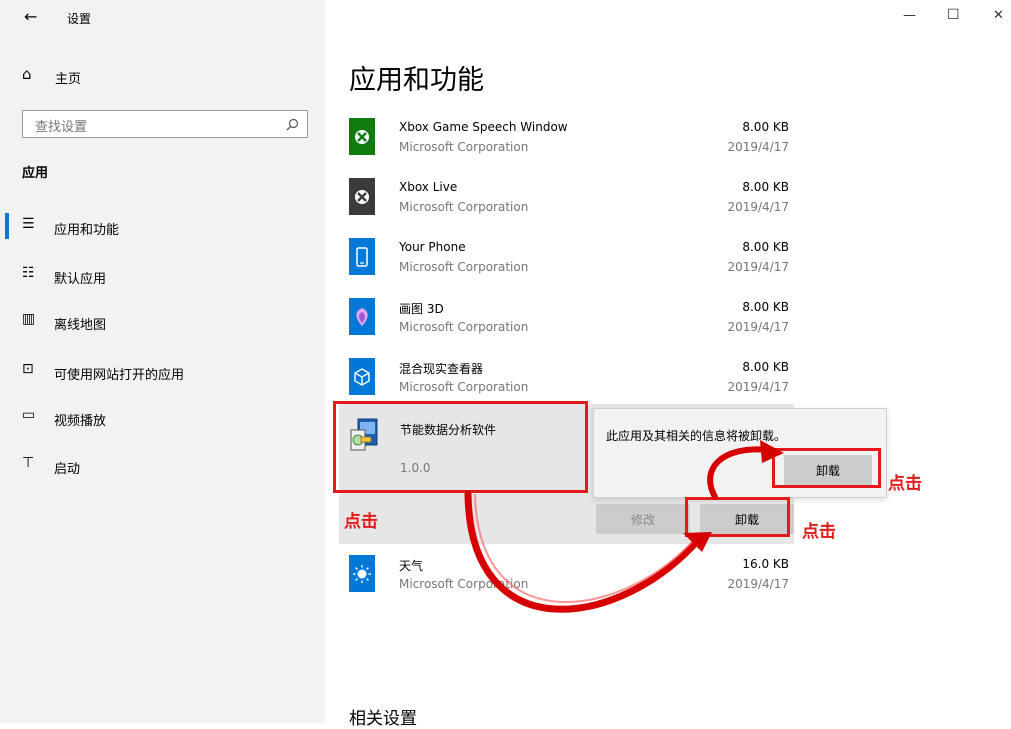 This screenshot has height=729, width=1011. Describe the element at coordinates (740, 473) in the screenshot. I see `arrow-curve-to-flyout` at that location.